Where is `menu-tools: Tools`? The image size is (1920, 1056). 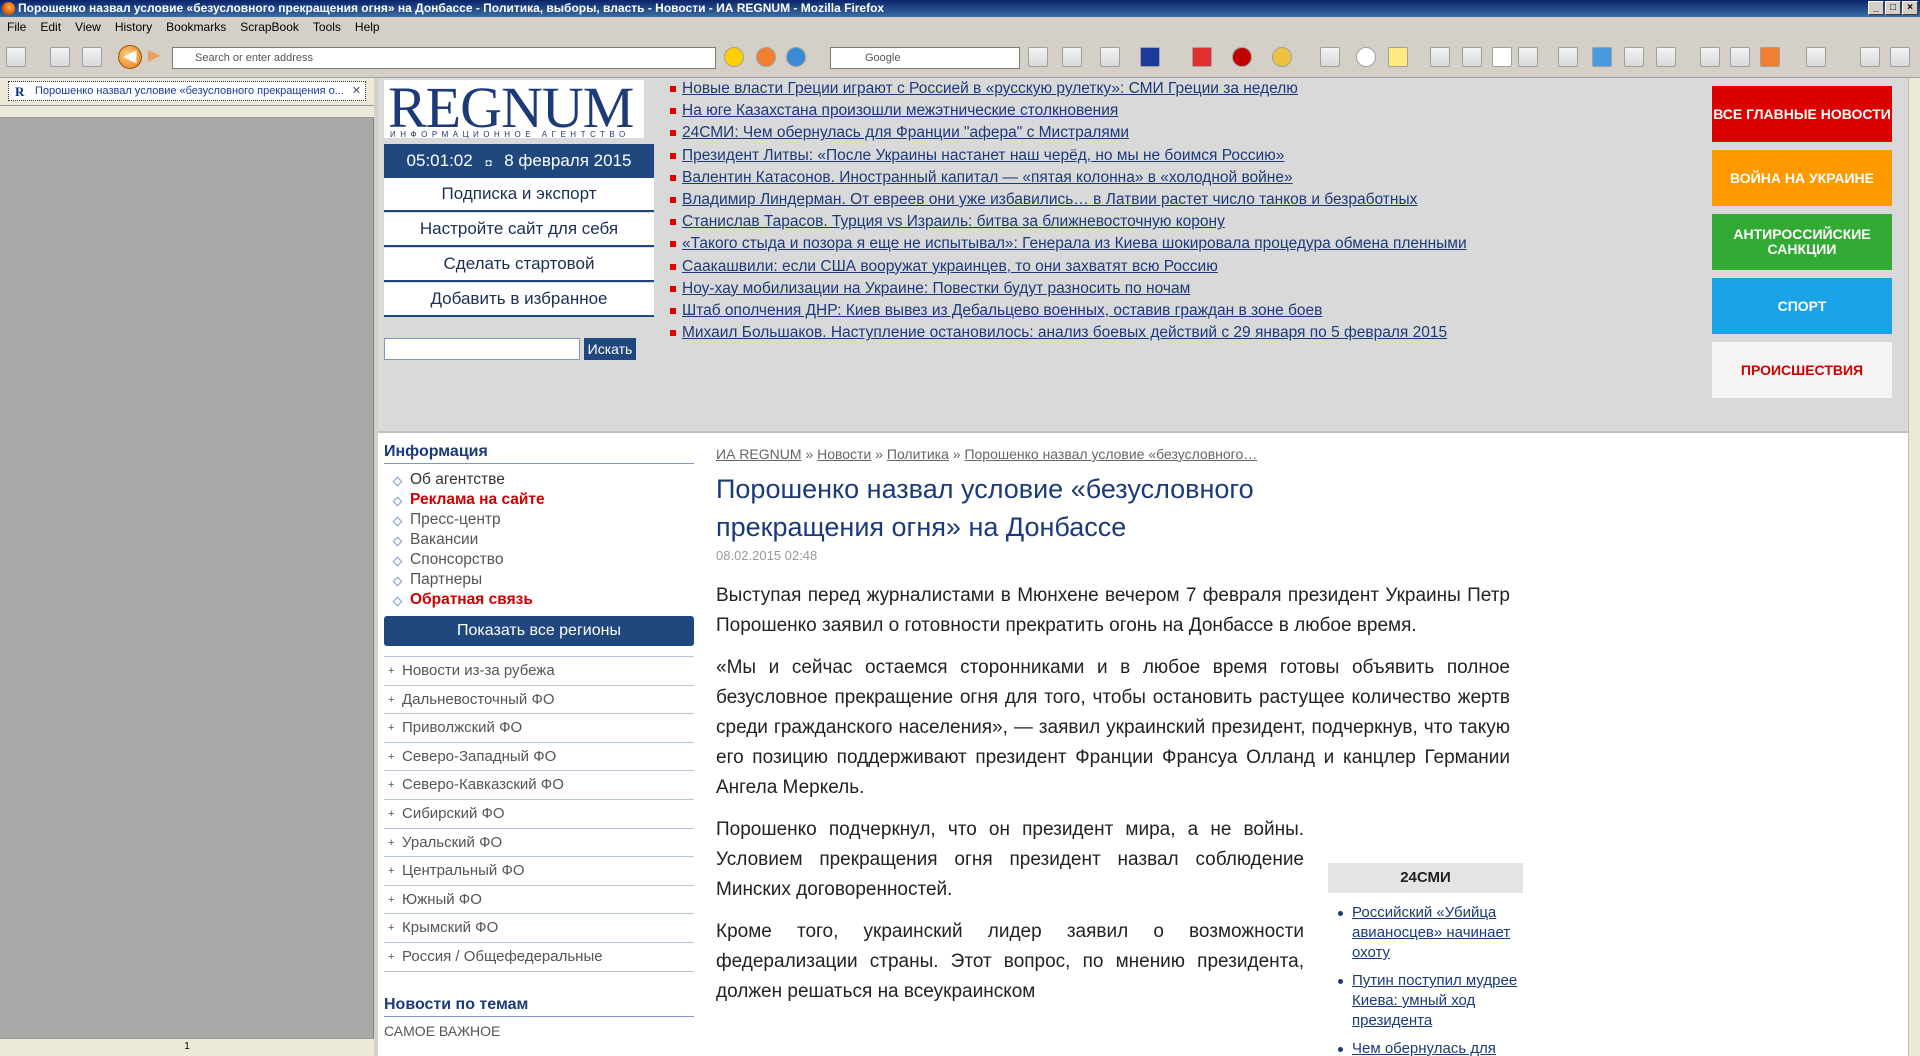
menu-tools: Tools is located at coordinates (327, 27).